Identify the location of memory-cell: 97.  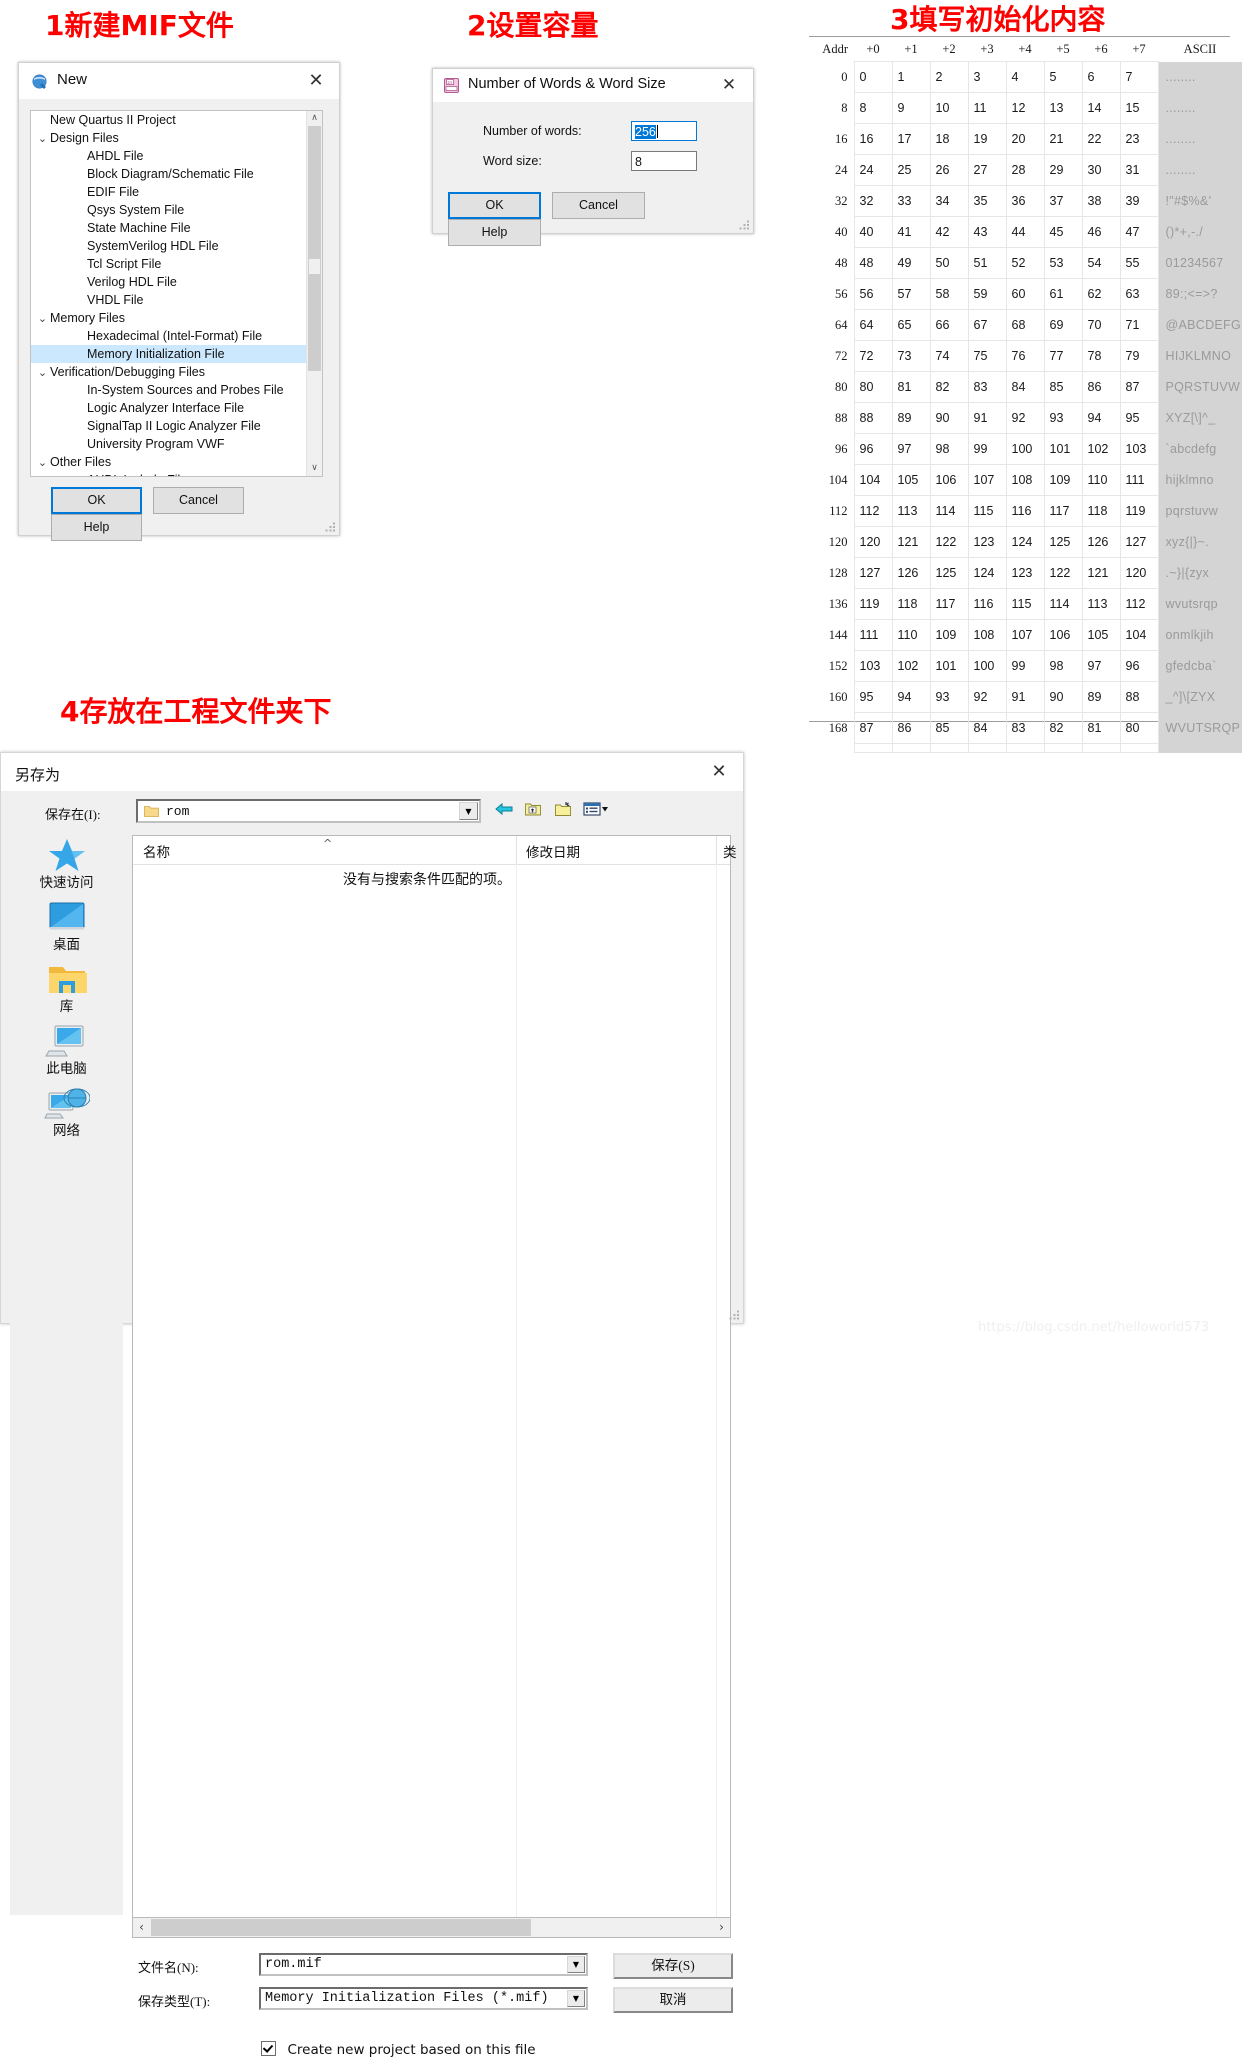
(911, 449).